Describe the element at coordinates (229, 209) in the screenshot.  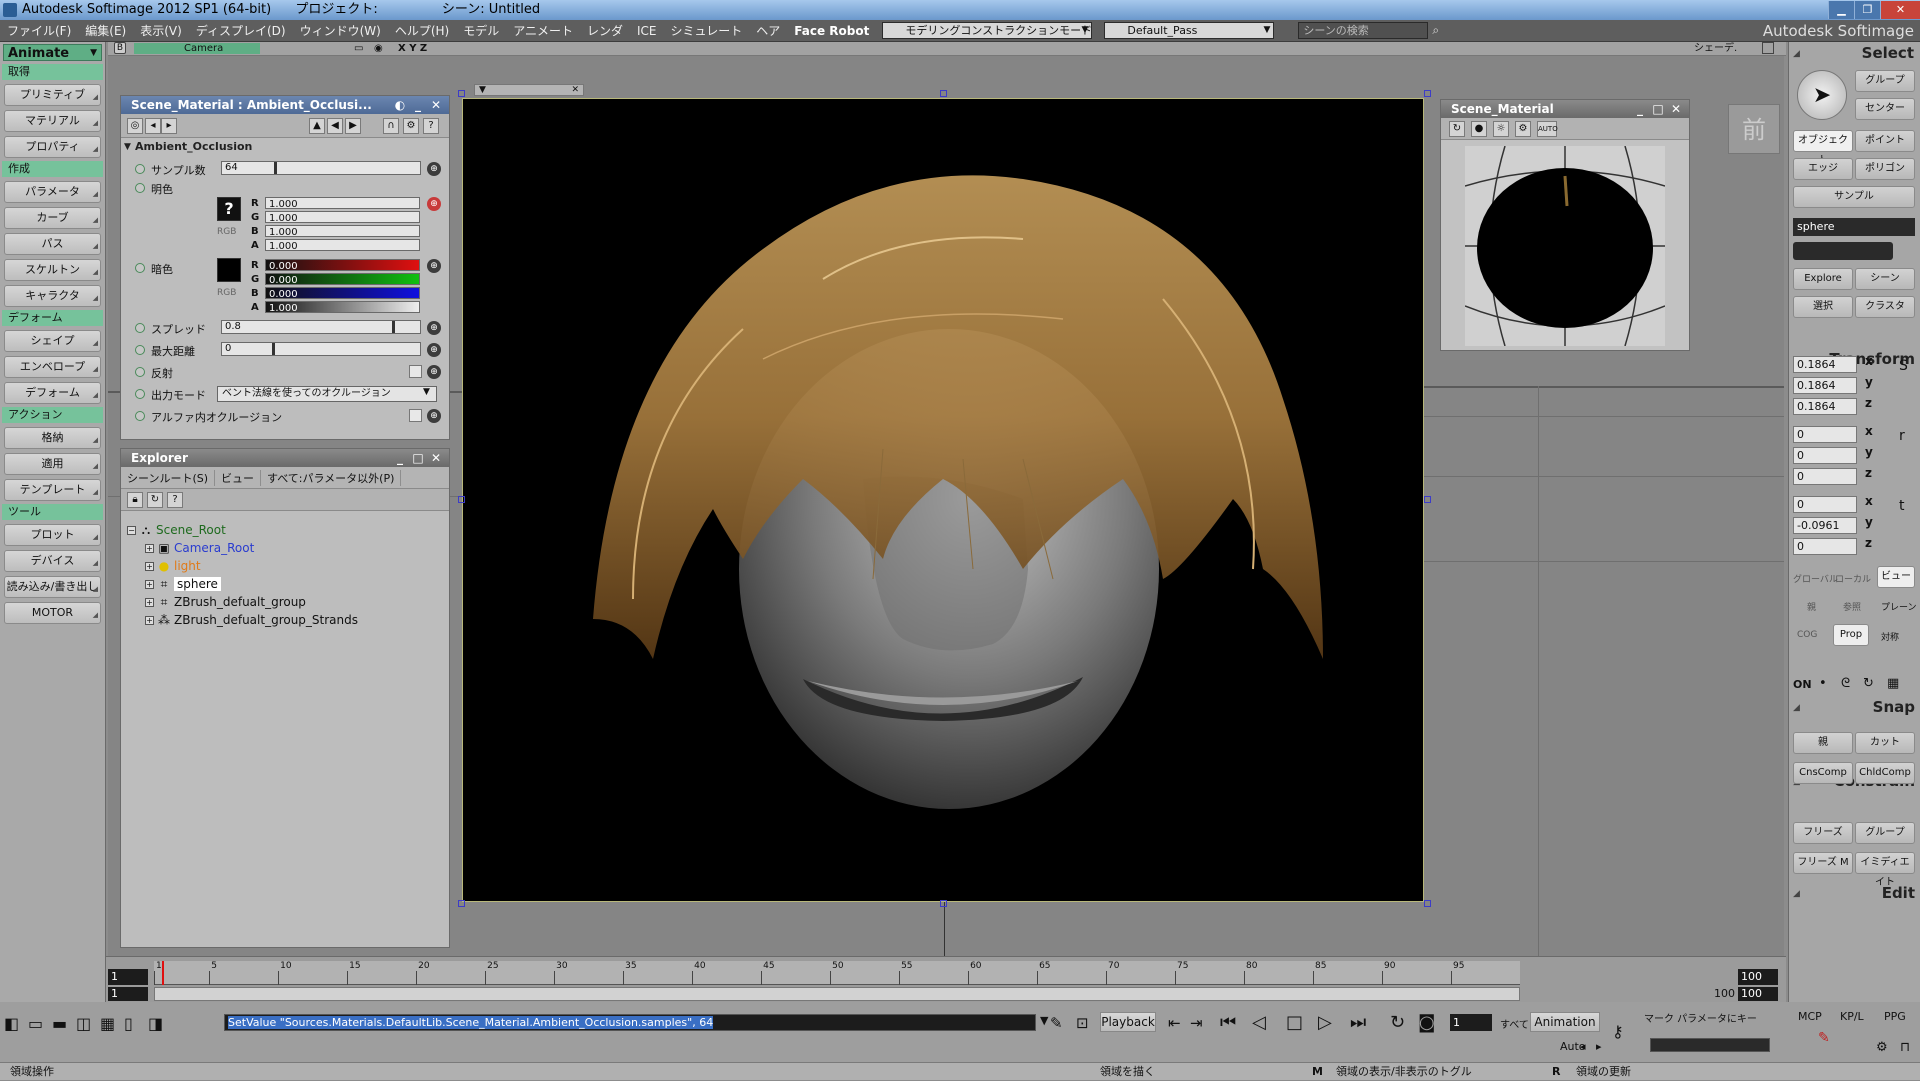
I see `bright-swatch: ?` at that location.